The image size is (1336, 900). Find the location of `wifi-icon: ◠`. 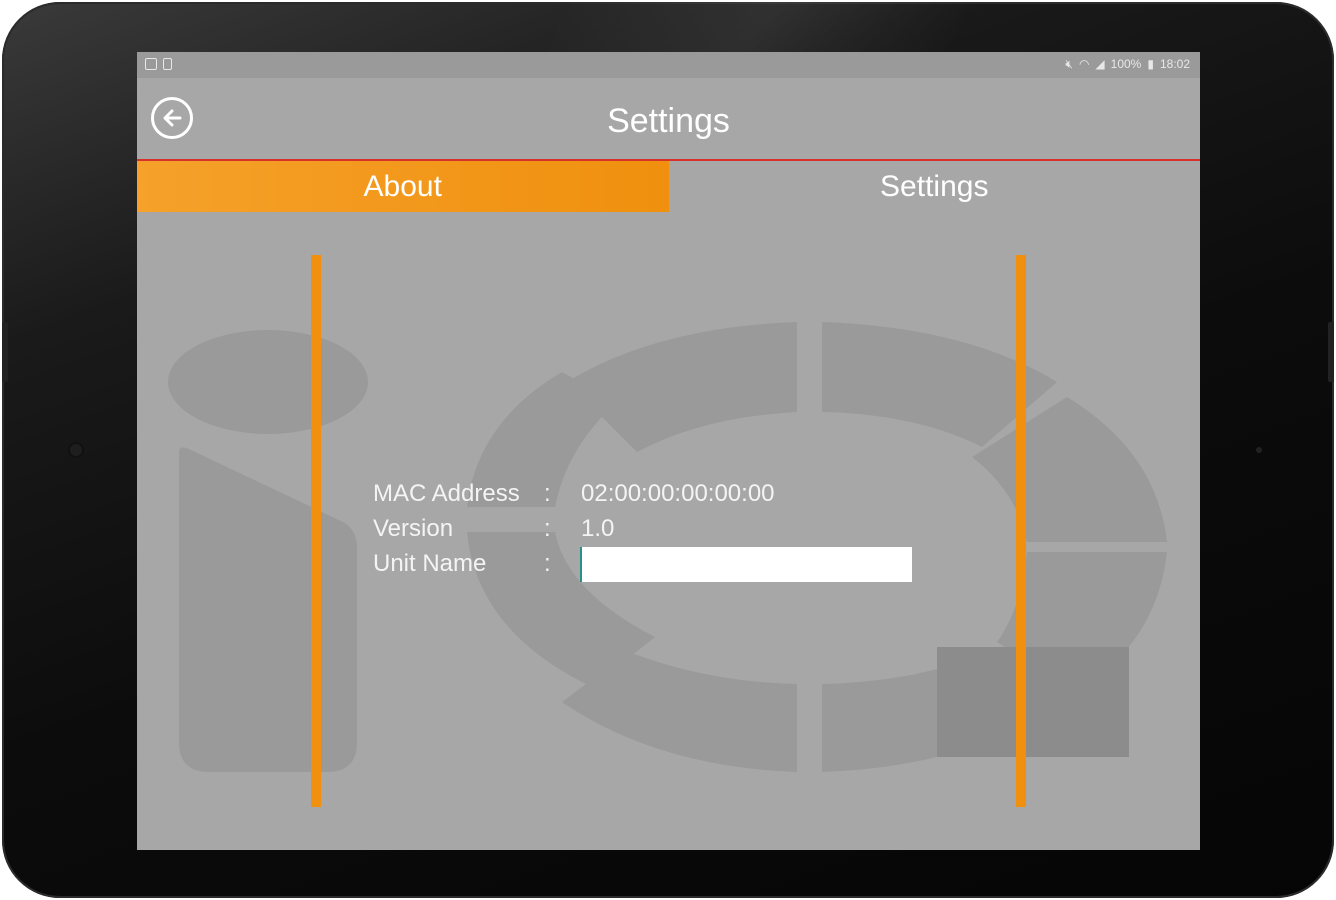

wifi-icon: ◠ is located at coordinates (1084, 64).